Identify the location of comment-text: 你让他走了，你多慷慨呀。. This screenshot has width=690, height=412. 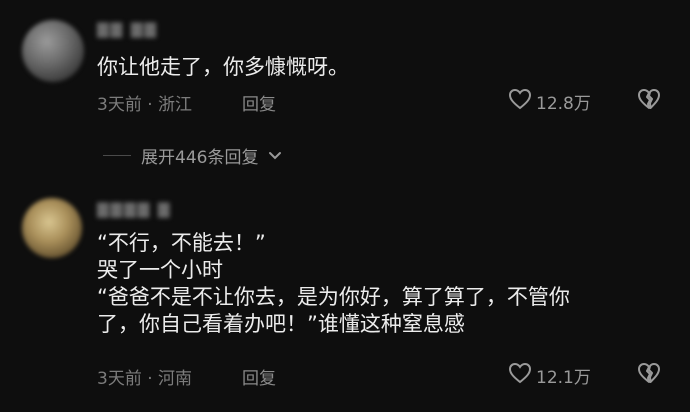
(223, 67).